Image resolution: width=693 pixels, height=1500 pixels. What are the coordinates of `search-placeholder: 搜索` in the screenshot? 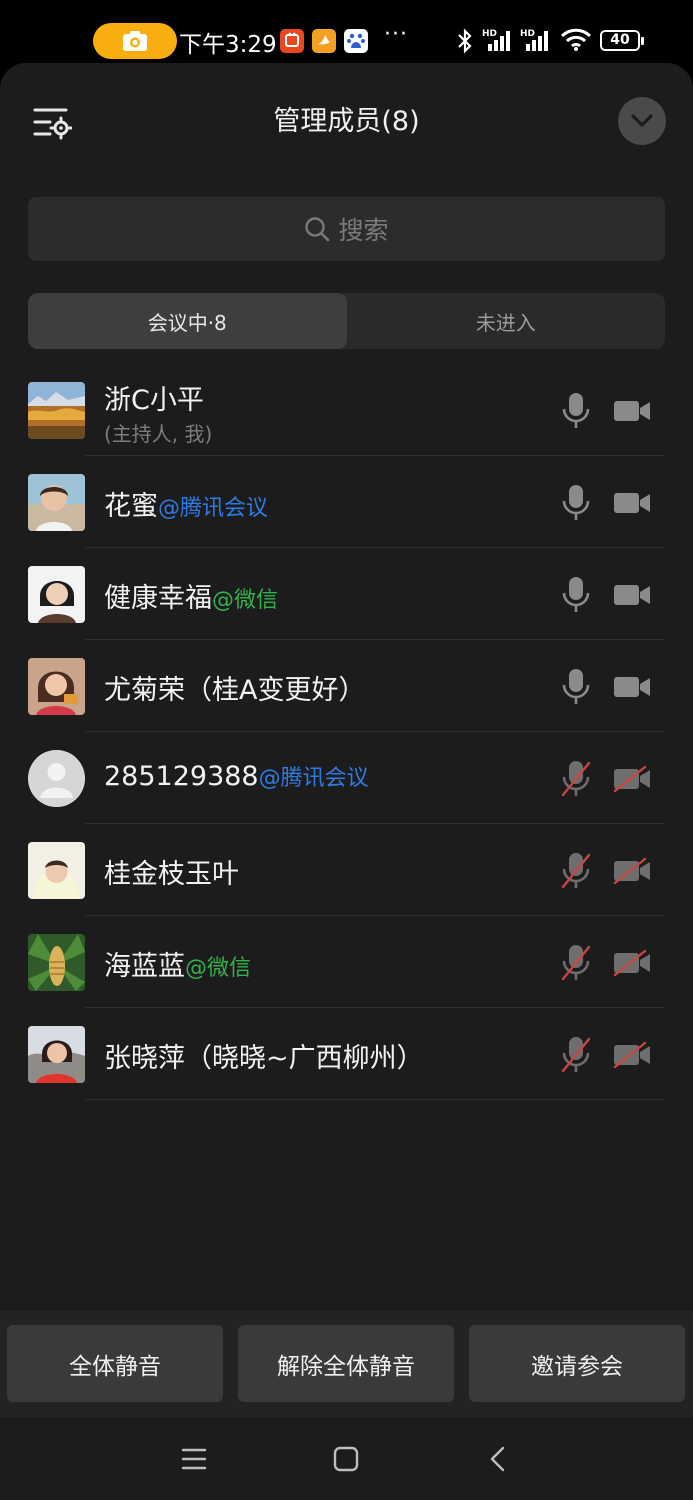 It's located at (363, 230).